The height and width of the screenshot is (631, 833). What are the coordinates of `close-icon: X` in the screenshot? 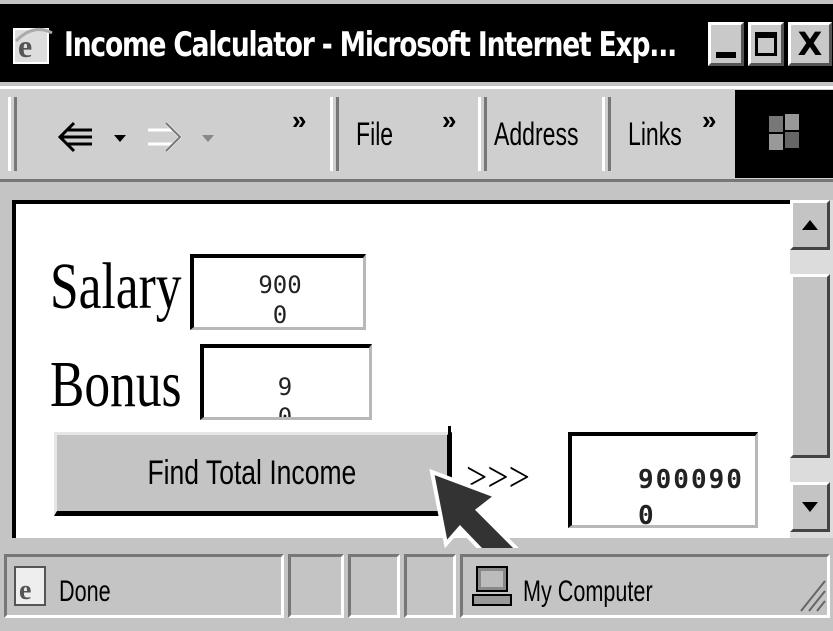 It's located at (810, 44).